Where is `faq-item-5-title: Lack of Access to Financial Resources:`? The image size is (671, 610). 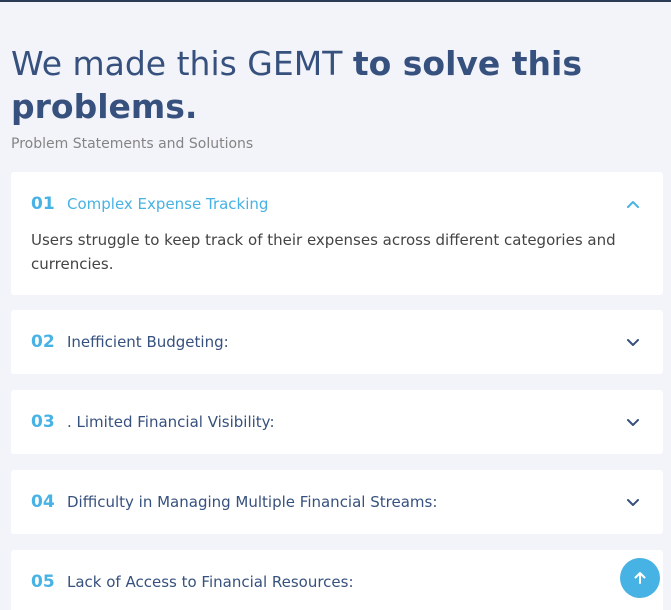 faq-item-5-title: Lack of Access to Financial Resources: is located at coordinates (210, 582).